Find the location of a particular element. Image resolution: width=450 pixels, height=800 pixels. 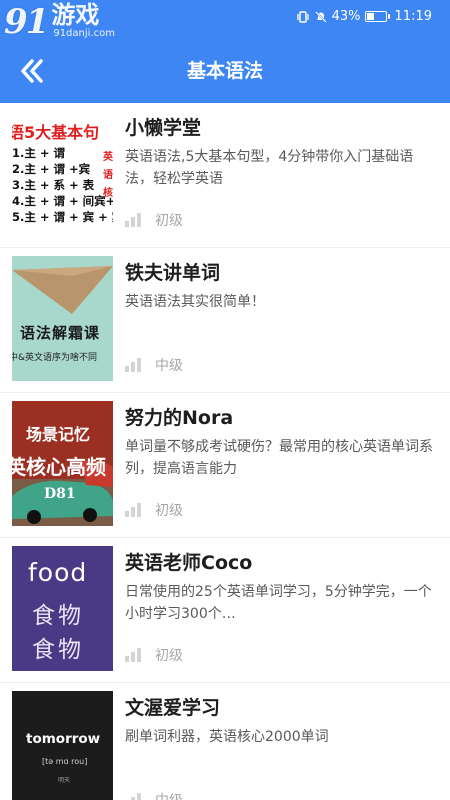

status-bar: 91 游戏 91danji.com 43% 11:19 is located at coordinates (225, 21).